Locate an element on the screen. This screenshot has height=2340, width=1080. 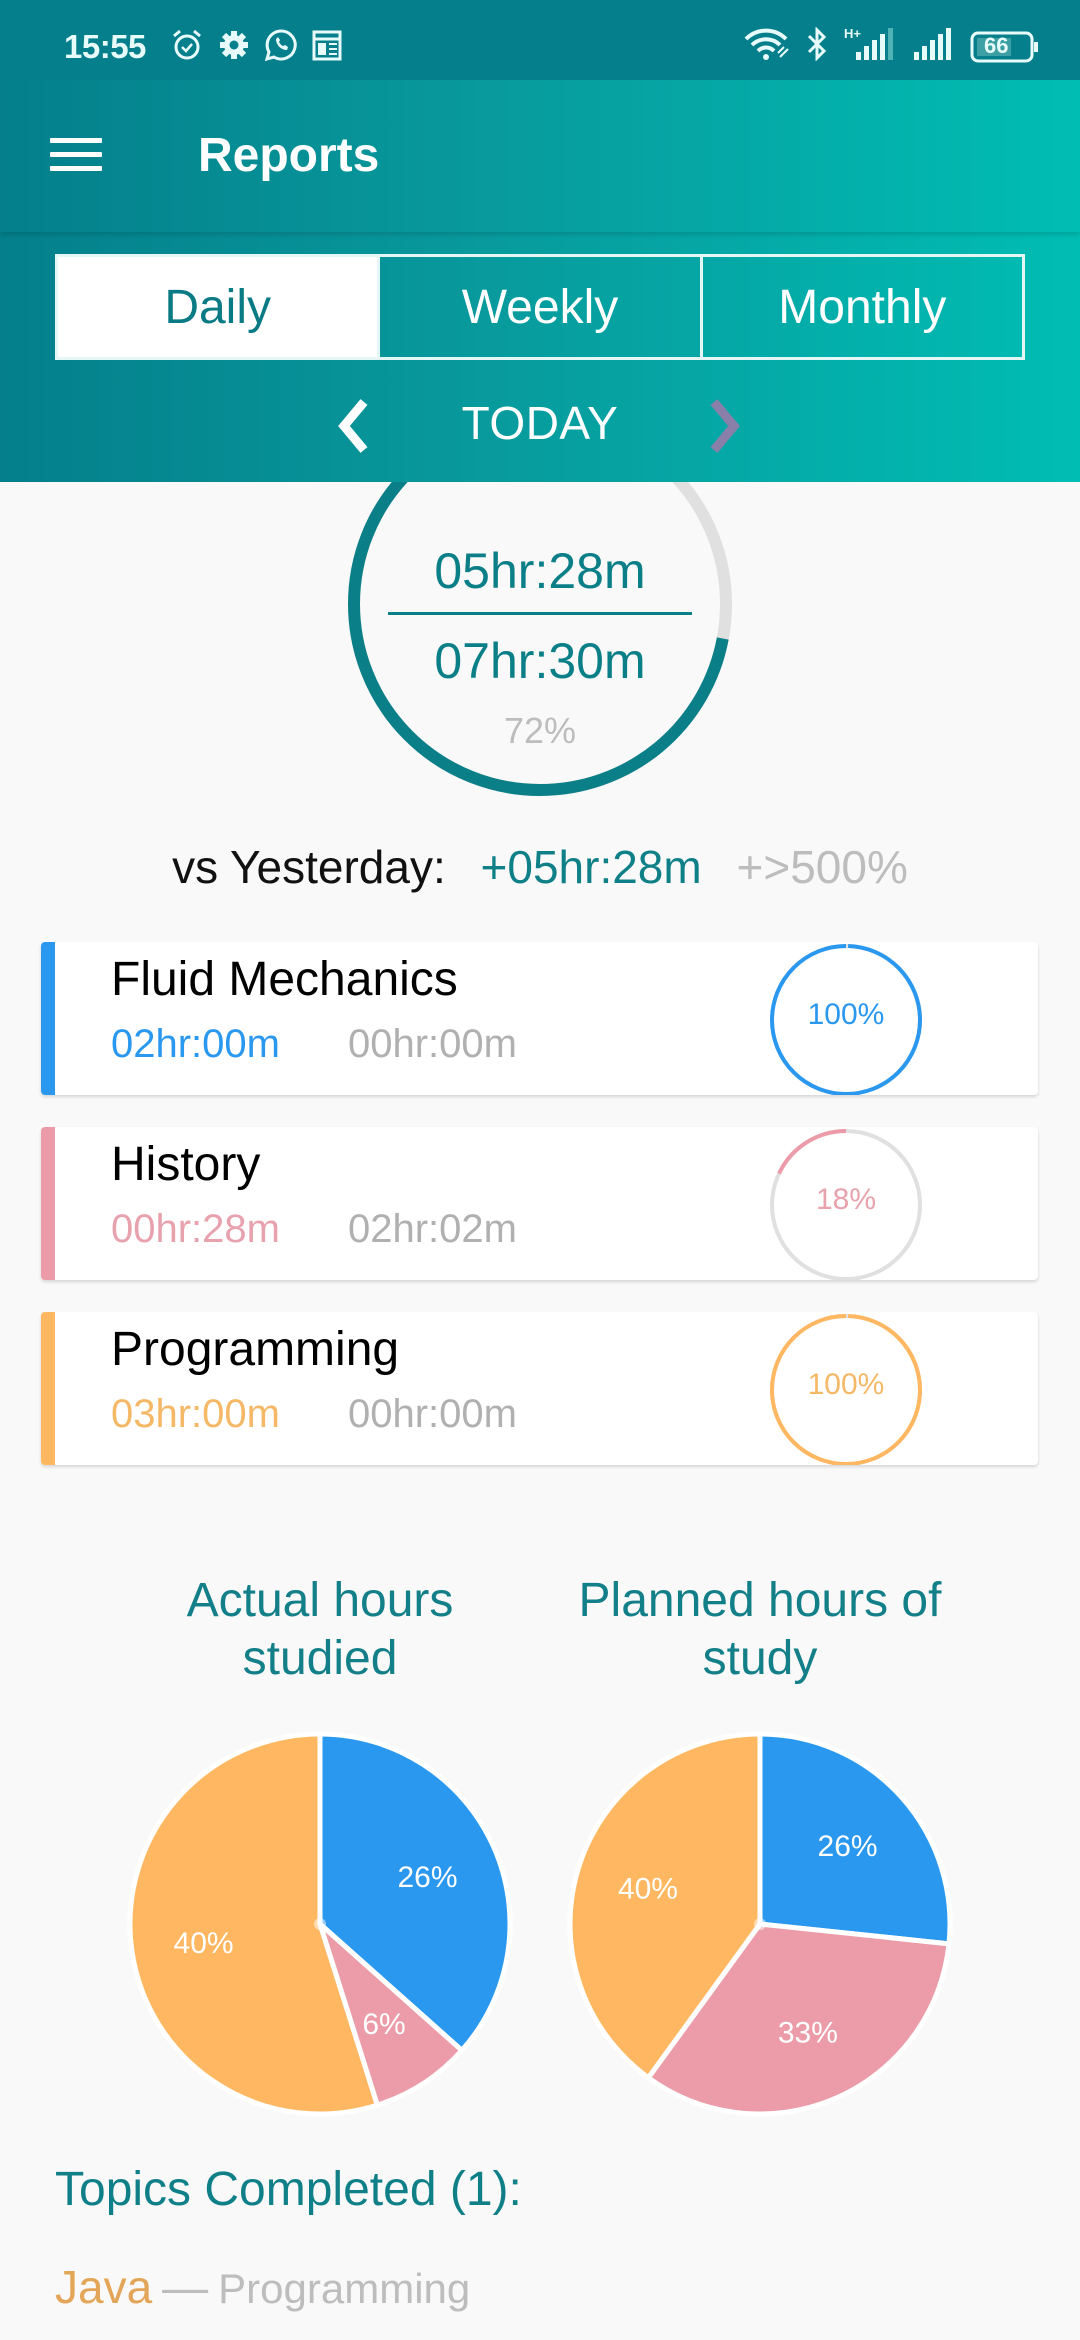
total-actual-time: 05hr:28m is located at coordinates (540, 571).